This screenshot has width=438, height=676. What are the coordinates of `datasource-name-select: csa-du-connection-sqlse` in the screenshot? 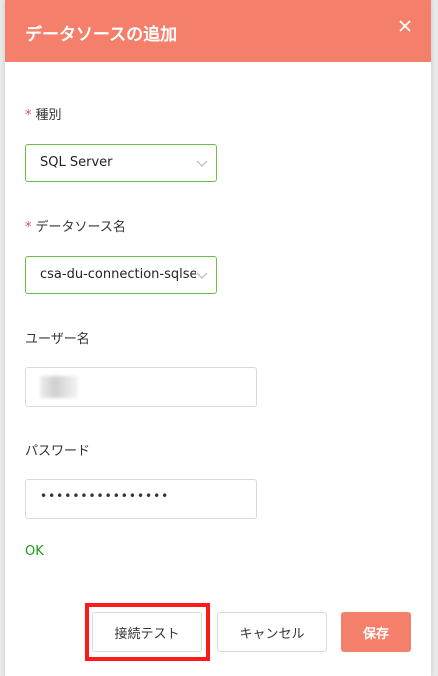 It's located at (121, 275).